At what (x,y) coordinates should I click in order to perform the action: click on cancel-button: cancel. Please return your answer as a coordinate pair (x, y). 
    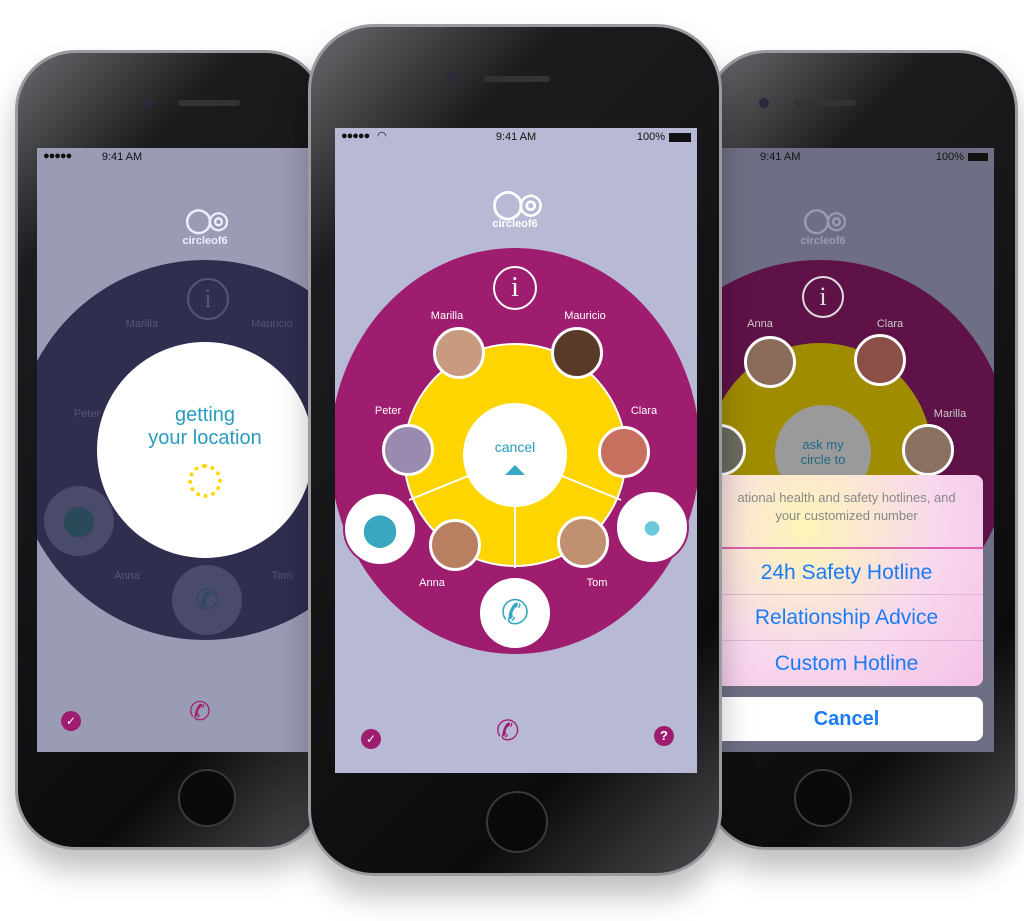
    Looking at the image, I should click on (515, 455).